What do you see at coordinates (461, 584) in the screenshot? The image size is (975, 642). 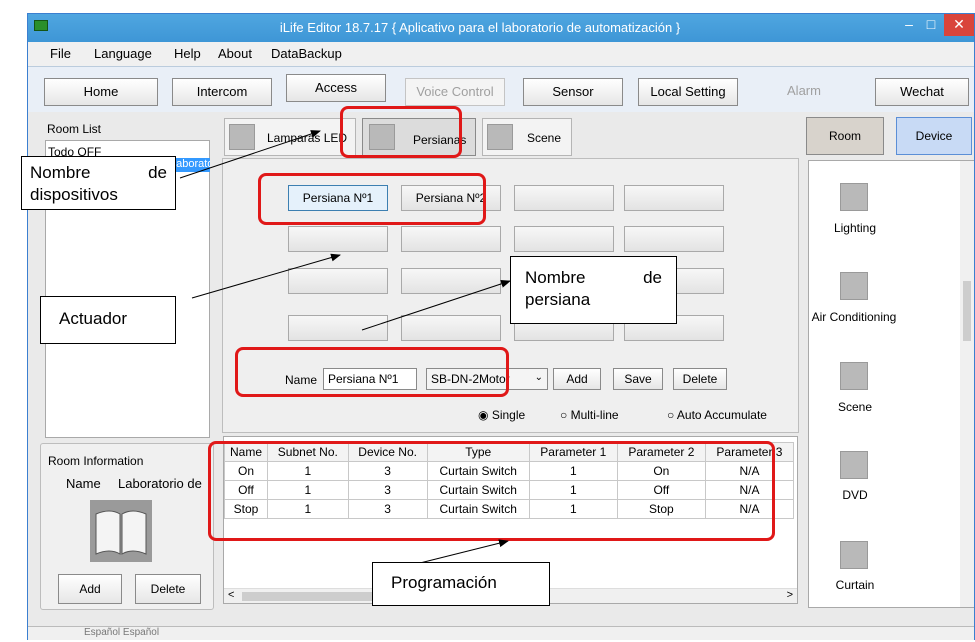 I see `callout-programacion: Programación` at bounding box center [461, 584].